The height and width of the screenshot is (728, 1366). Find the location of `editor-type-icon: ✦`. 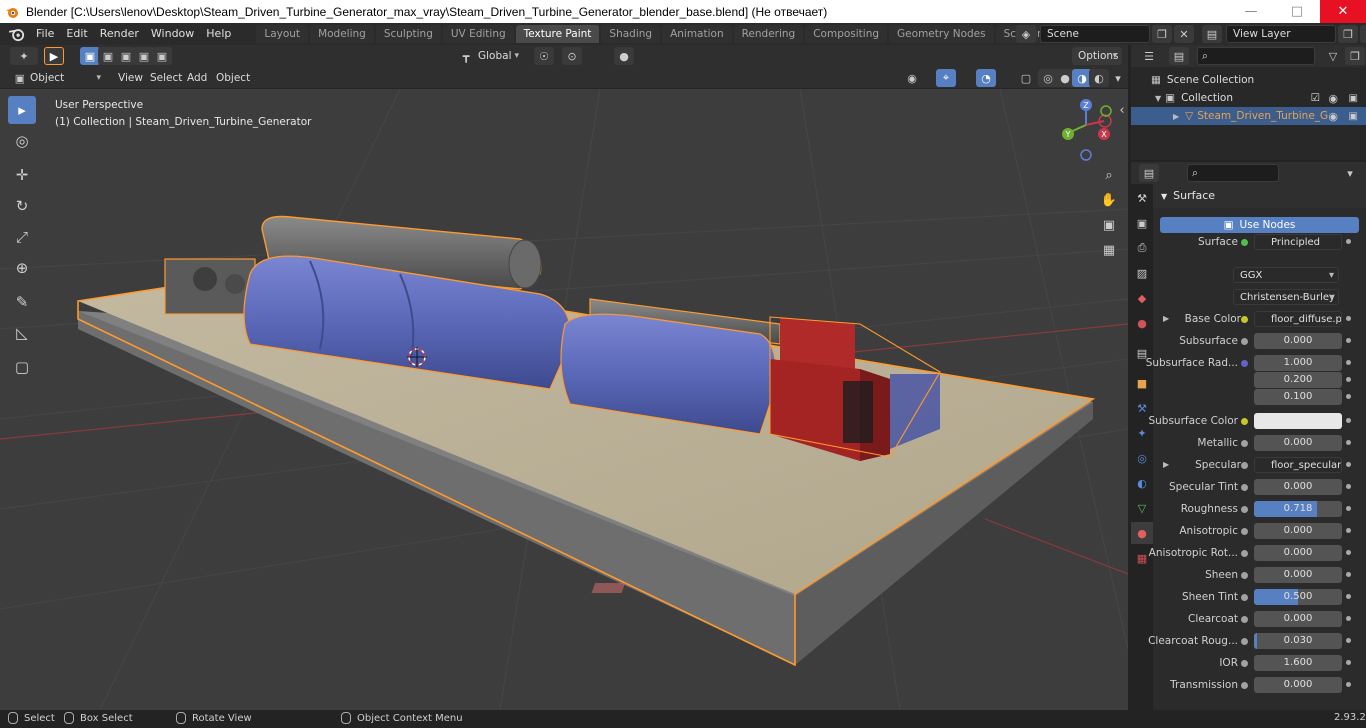

editor-type-icon: ✦ is located at coordinates (24, 56).